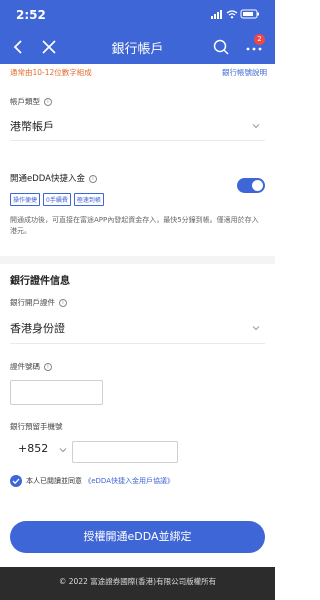  I want to click on nav-bar: 銀行帳戶 2, so click(137, 47).